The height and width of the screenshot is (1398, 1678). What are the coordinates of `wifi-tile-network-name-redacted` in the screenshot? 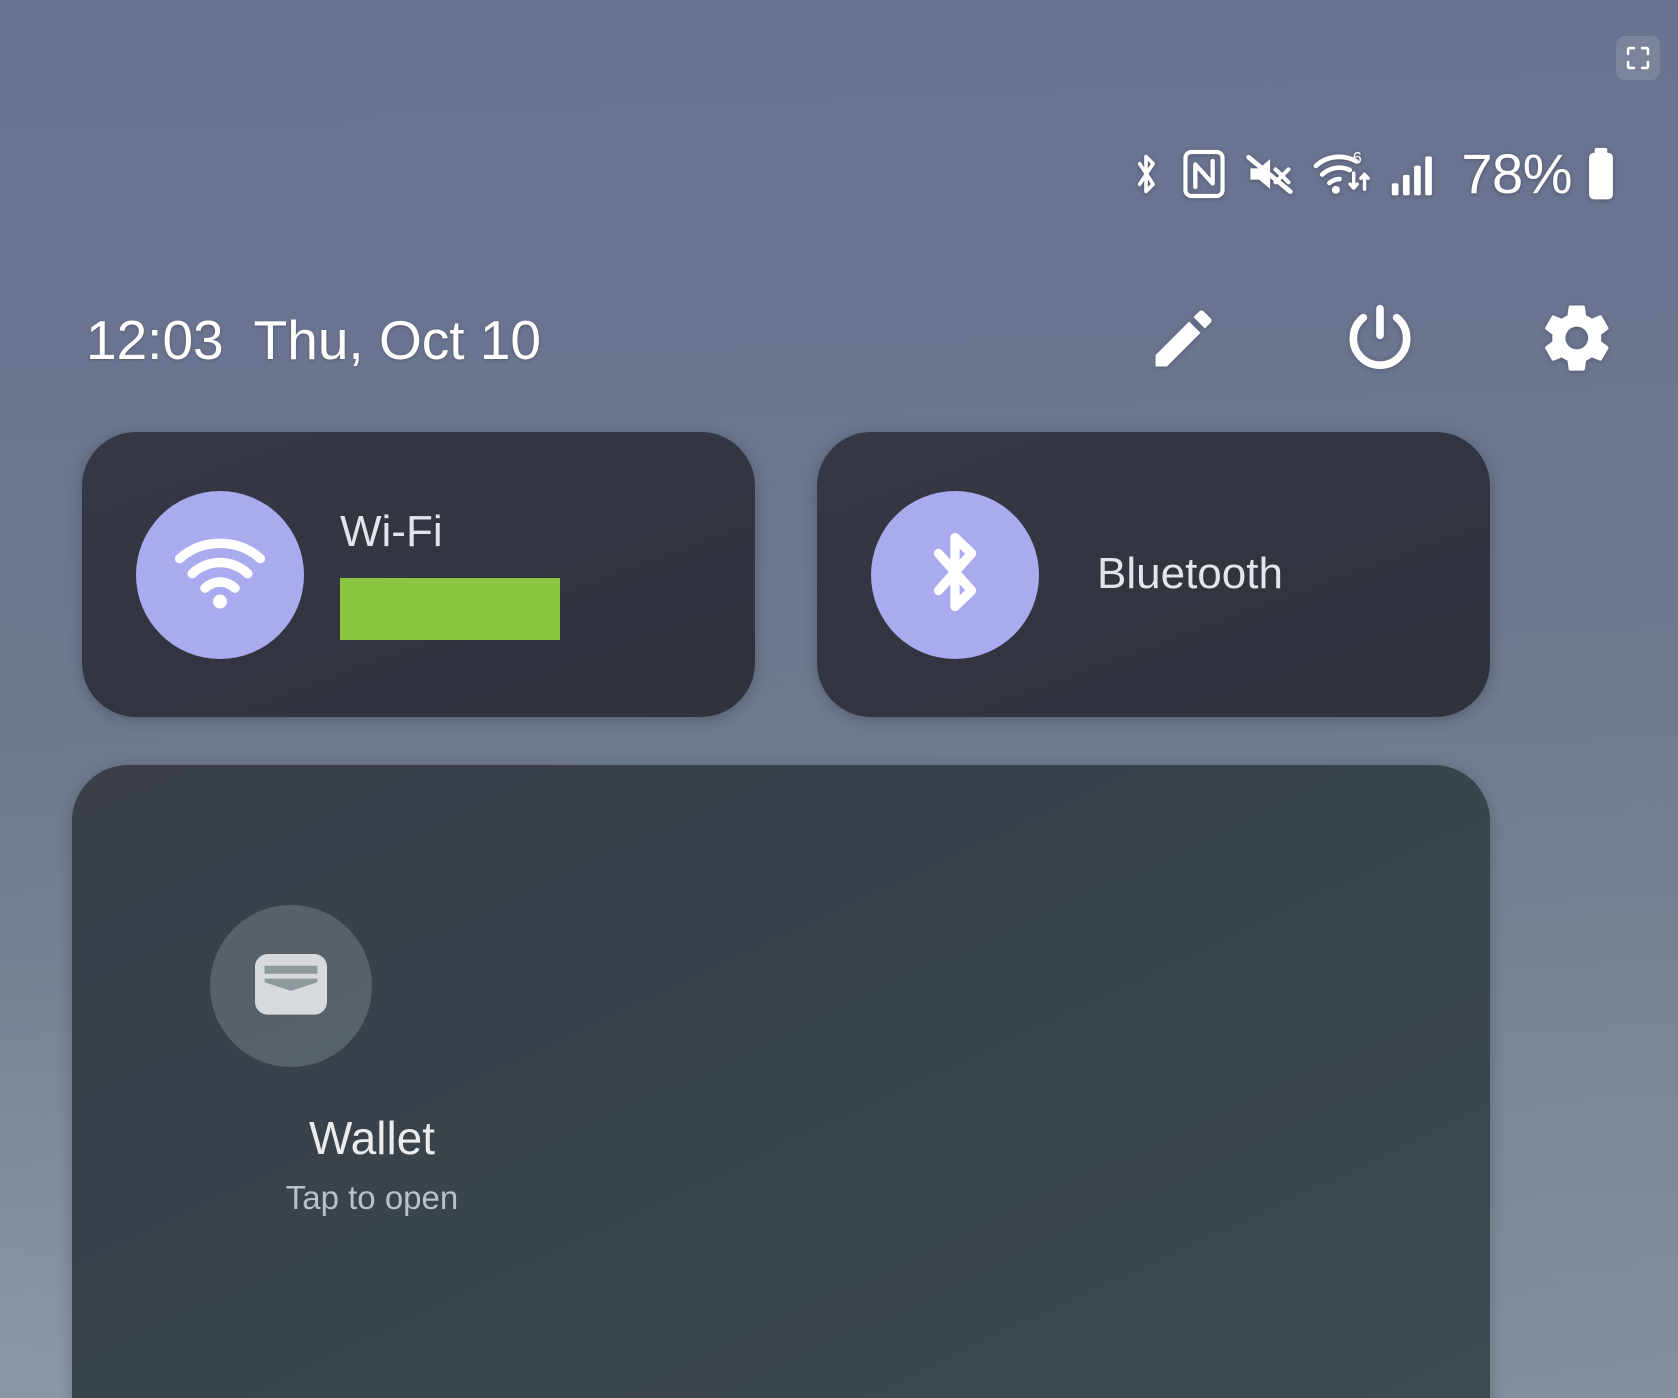 It's located at (450, 608).